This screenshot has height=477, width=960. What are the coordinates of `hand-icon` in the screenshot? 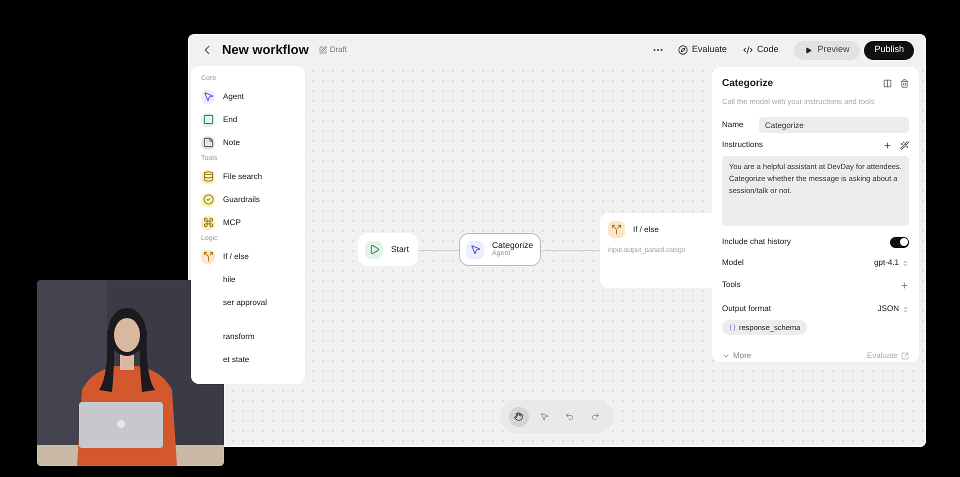 It's located at (518, 416).